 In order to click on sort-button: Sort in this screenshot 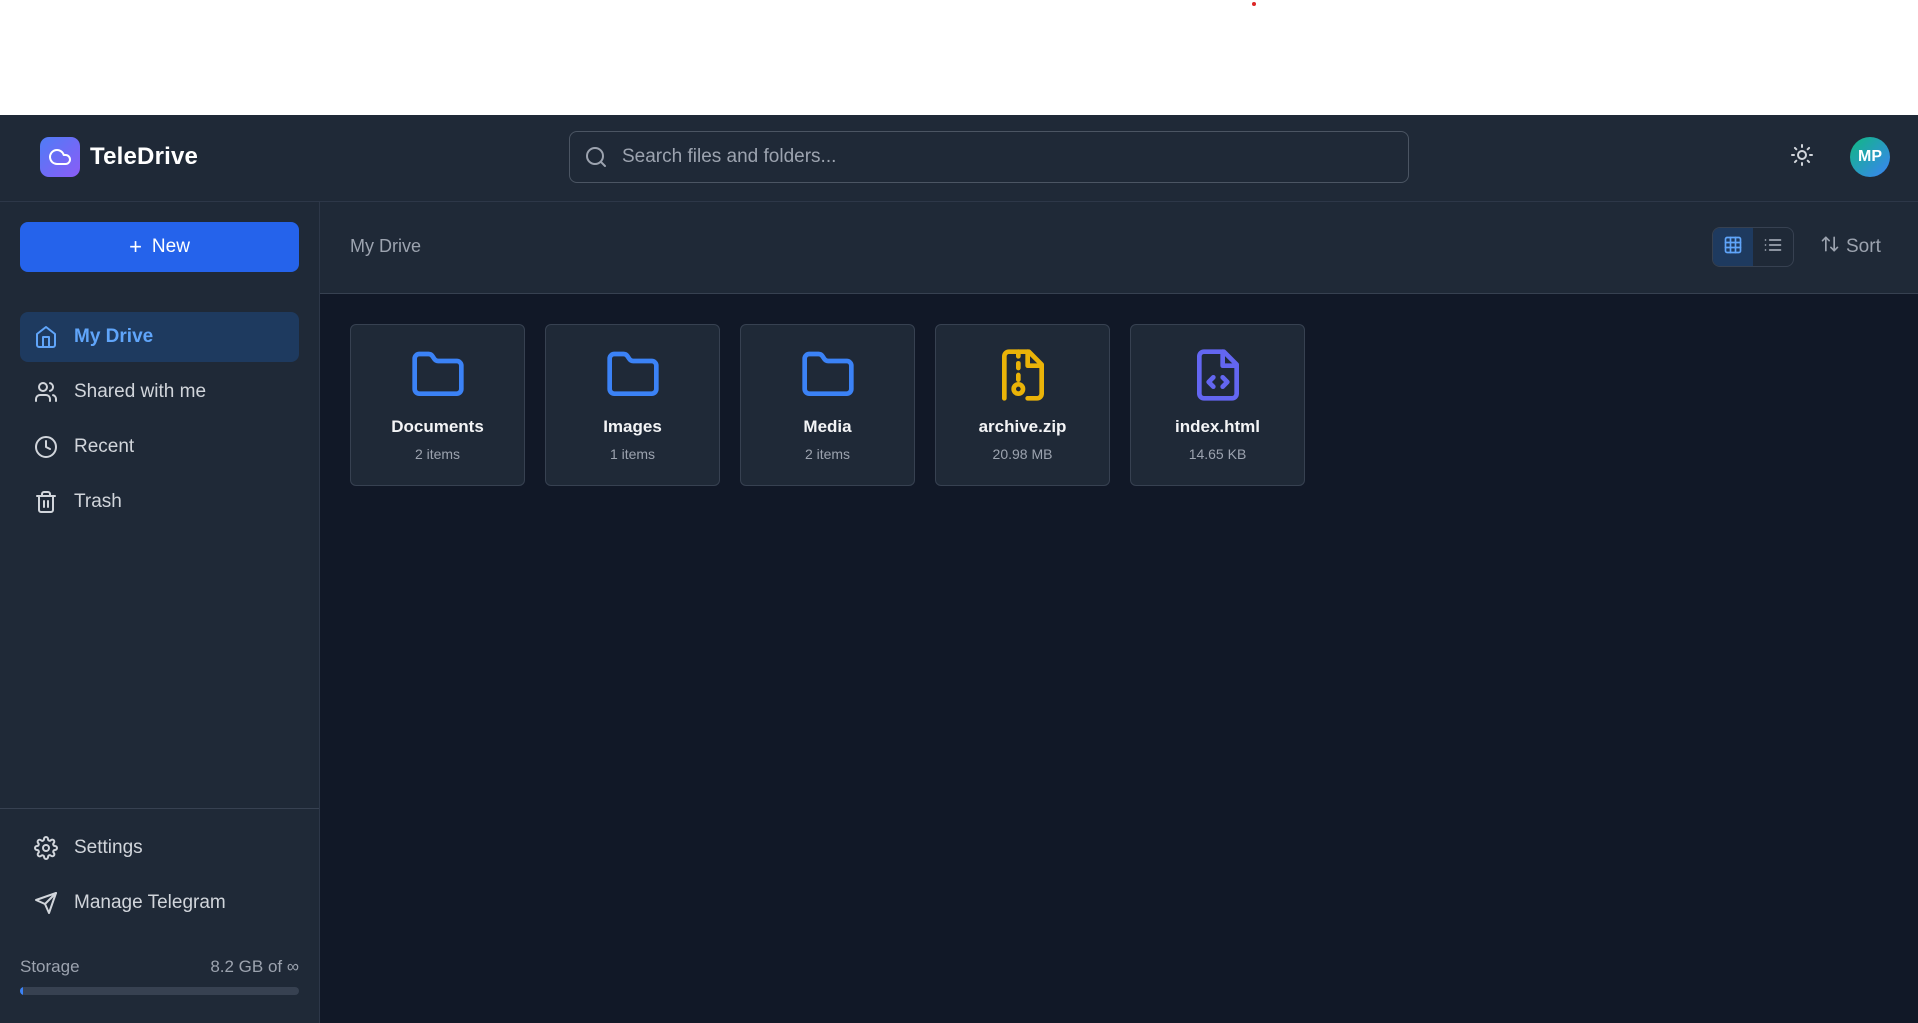, I will do `click(1850, 247)`.